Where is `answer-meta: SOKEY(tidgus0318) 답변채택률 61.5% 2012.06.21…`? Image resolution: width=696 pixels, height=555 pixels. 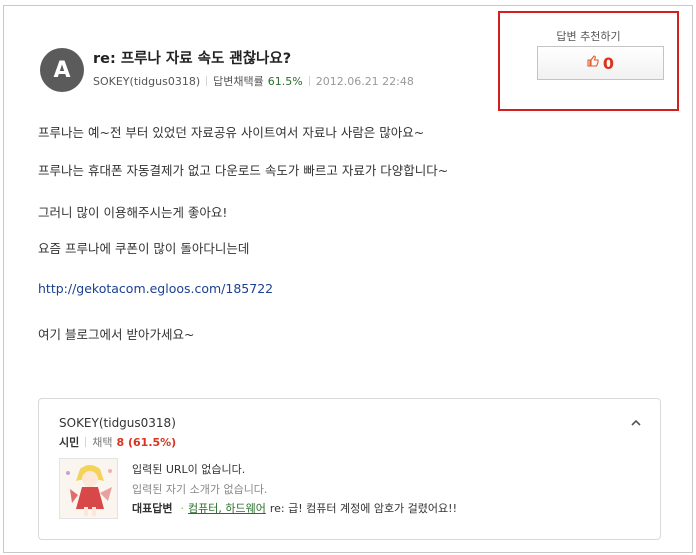 answer-meta: SOKEY(tidgus0318) 답변채택률 61.5% 2012.06.21… is located at coordinates (253, 81).